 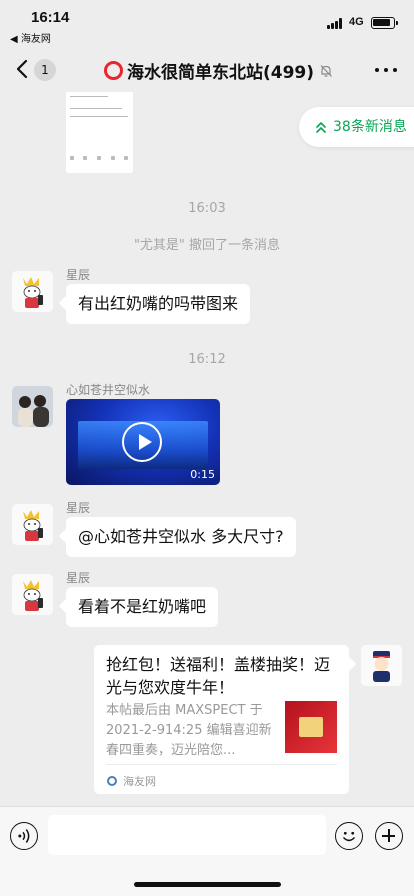 I want to click on back-chevron-icon, so click(x=23, y=69).